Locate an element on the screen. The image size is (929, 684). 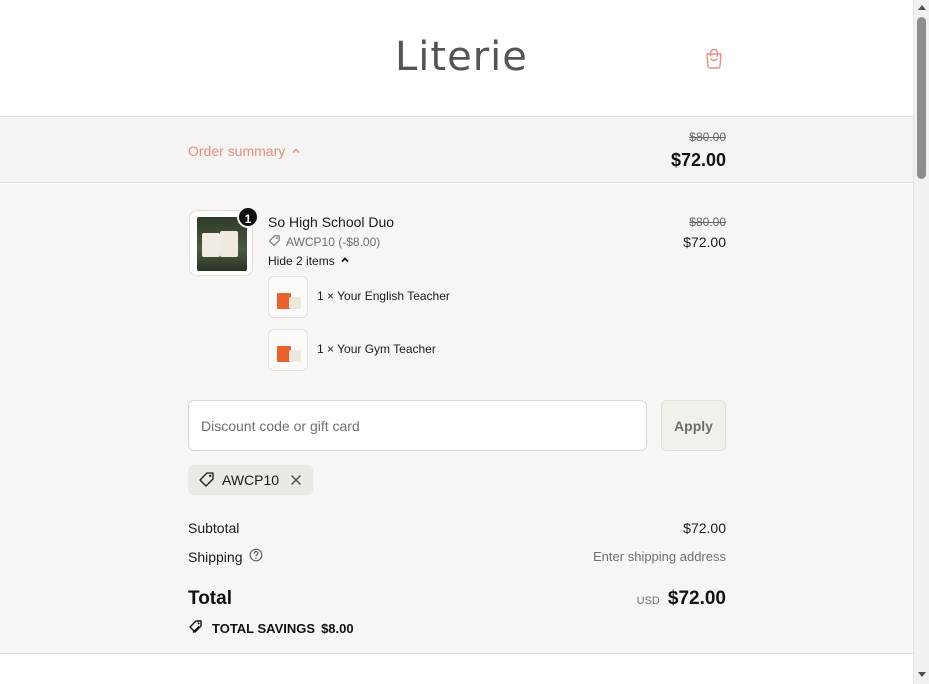
savings-tag-icon is located at coordinates (197, 628).